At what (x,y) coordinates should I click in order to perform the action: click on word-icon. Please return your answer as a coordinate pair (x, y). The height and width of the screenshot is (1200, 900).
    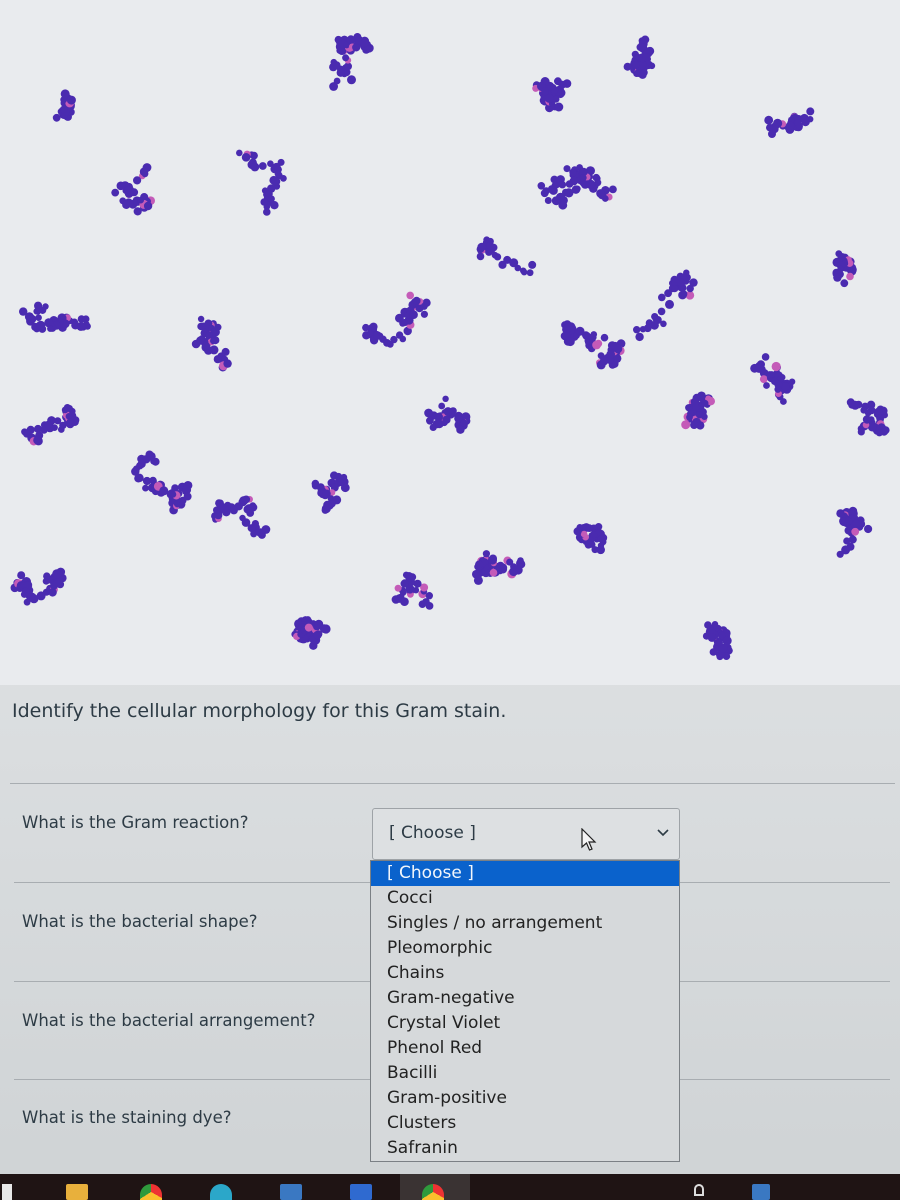
    Looking at the image, I should click on (361, 1192).